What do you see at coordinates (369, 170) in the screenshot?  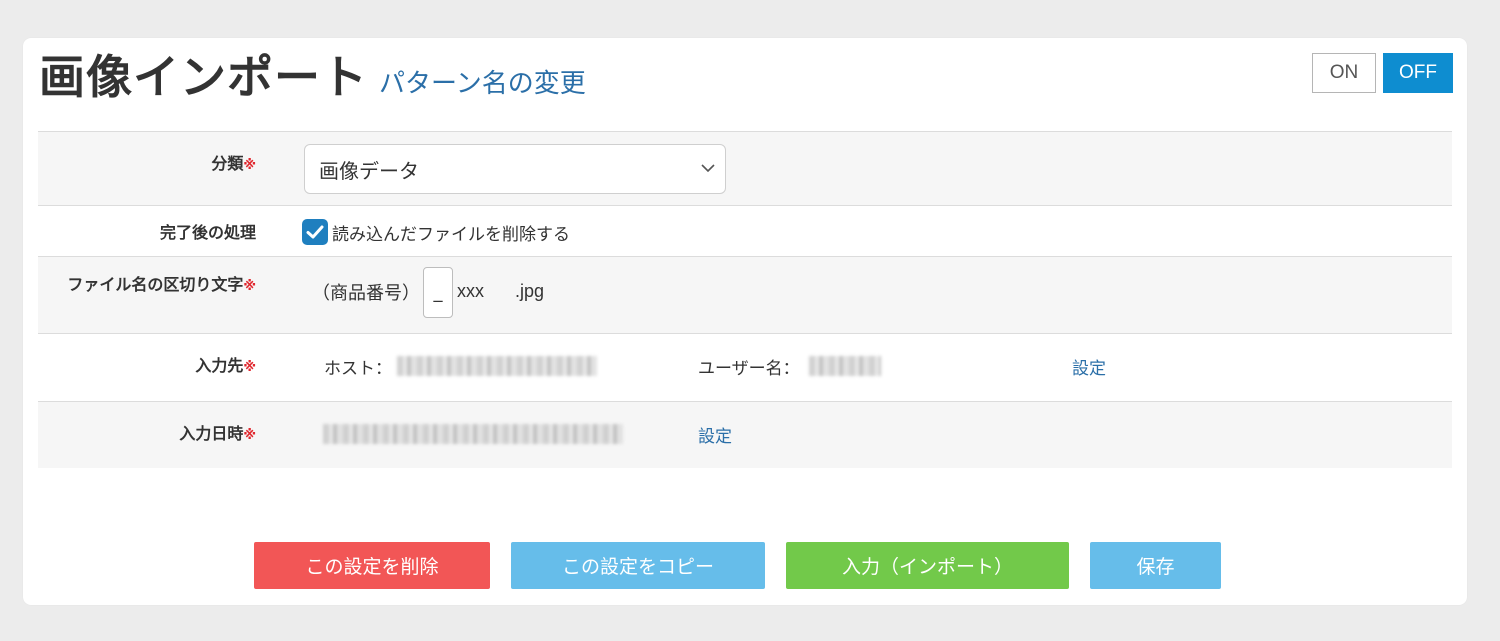 I see `category-selected-value: 画像データ` at bounding box center [369, 170].